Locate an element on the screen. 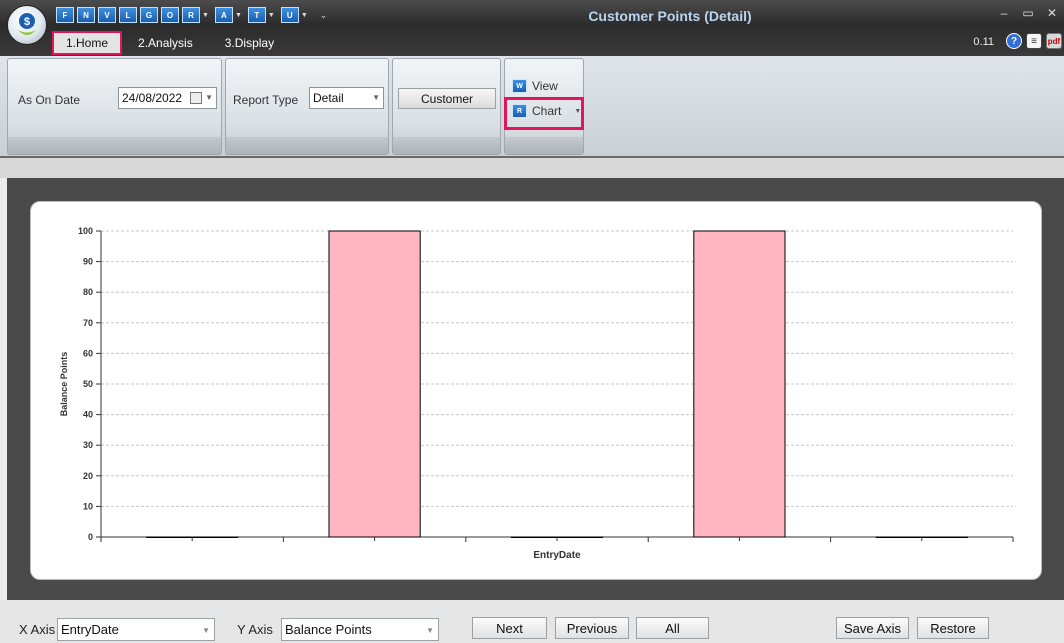  x-axis-label: X Axis is located at coordinates (37, 629).